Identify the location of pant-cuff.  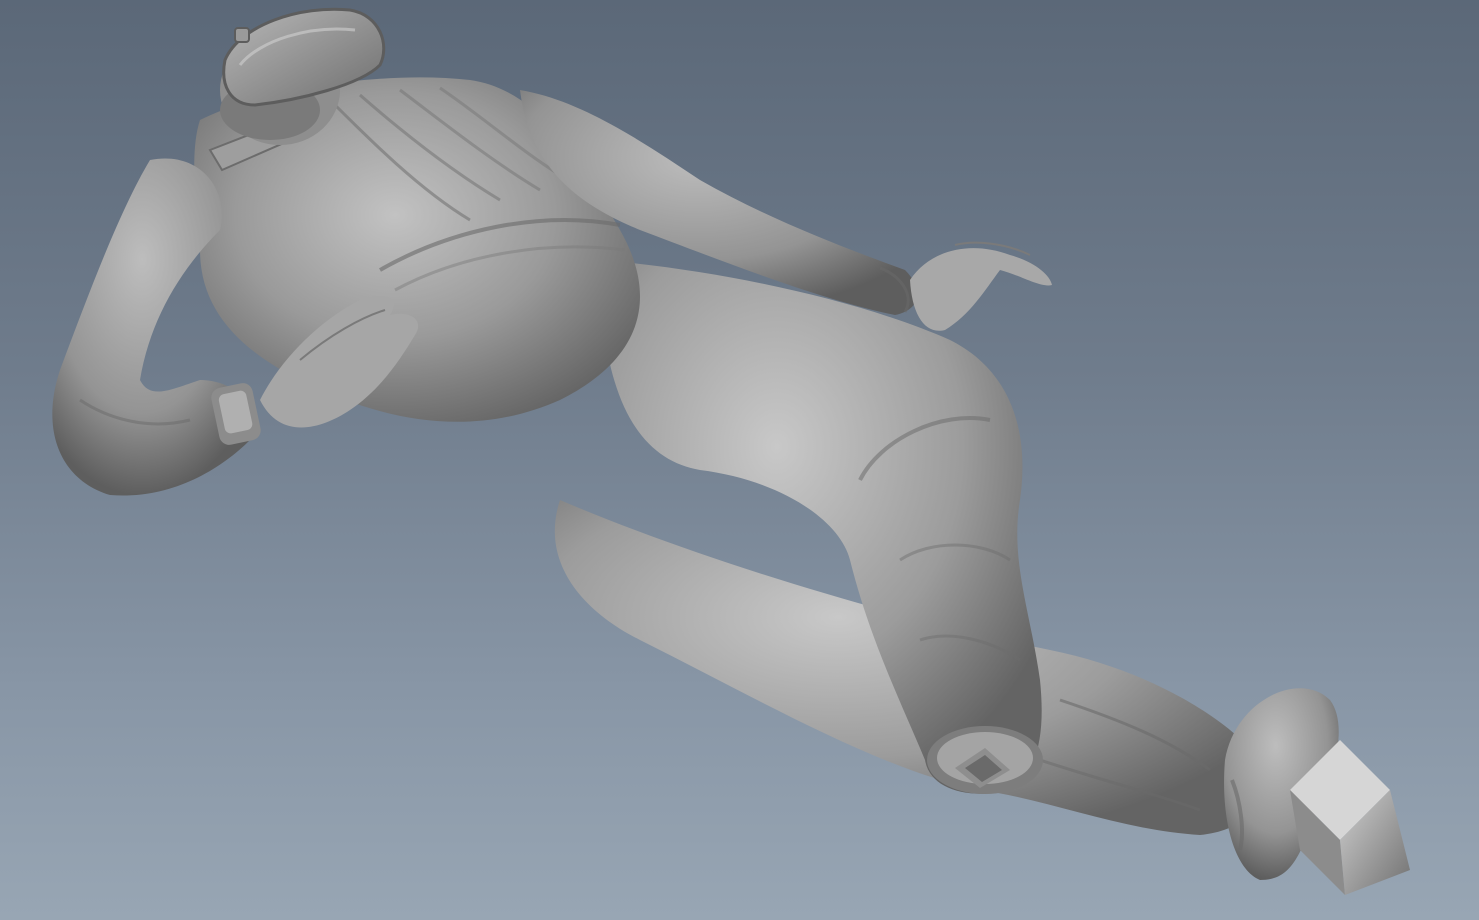
(985, 760).